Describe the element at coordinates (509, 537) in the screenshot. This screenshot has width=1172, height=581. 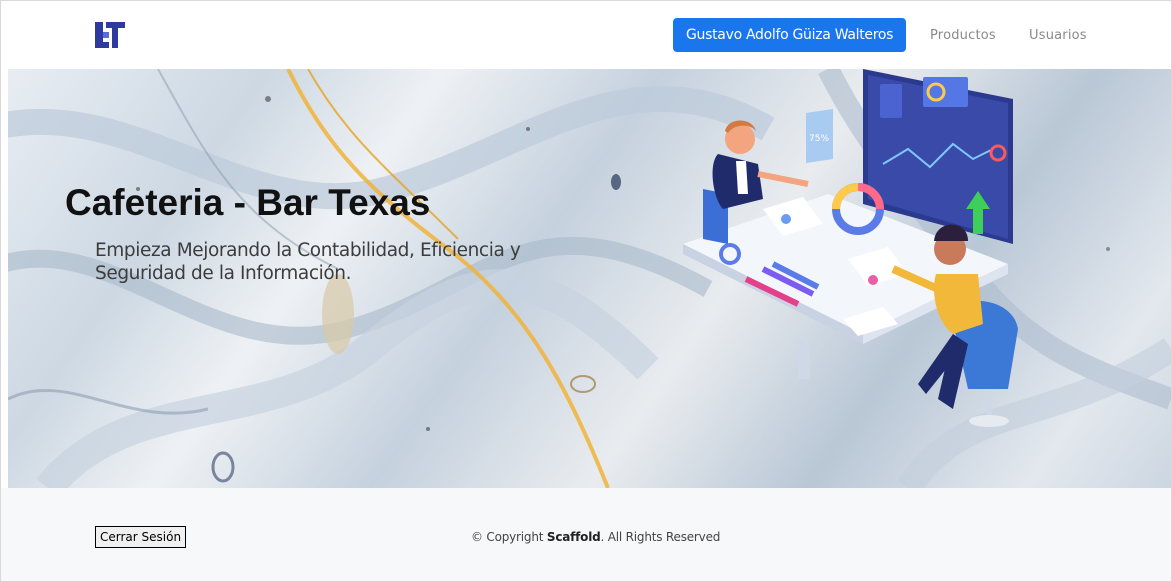
I see `copyright-prefix: © Copyright` at that location.